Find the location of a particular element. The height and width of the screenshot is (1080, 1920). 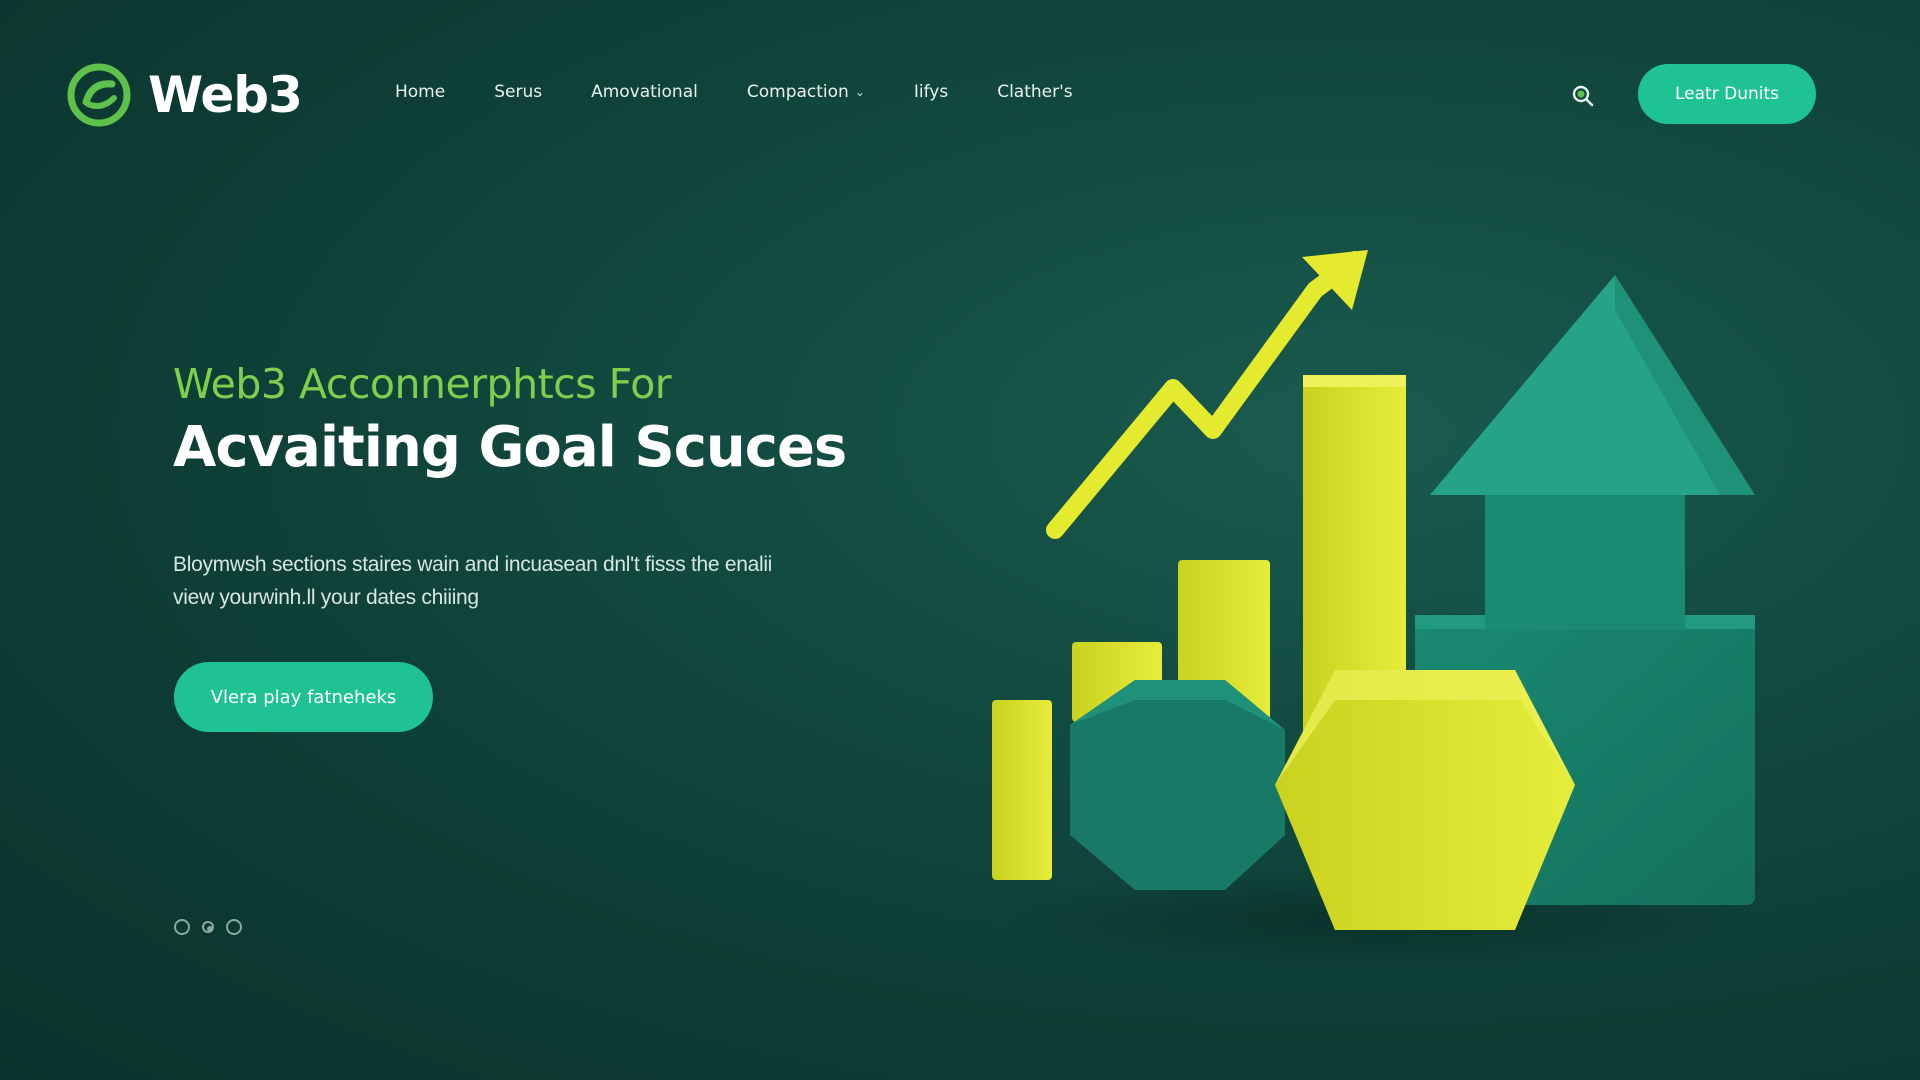

chevron-down-icon: ⌄ is located at coordinates (859, 92).